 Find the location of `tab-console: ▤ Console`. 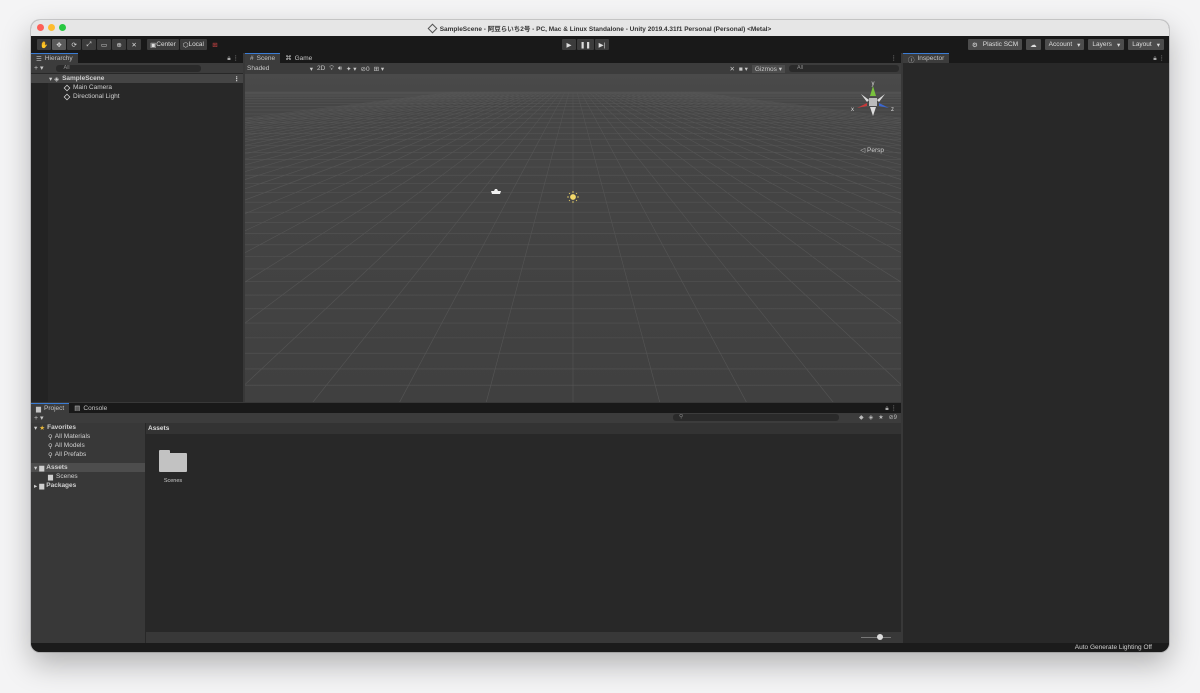

tab-console: ▤ Console is located at coordinates (90, 408).